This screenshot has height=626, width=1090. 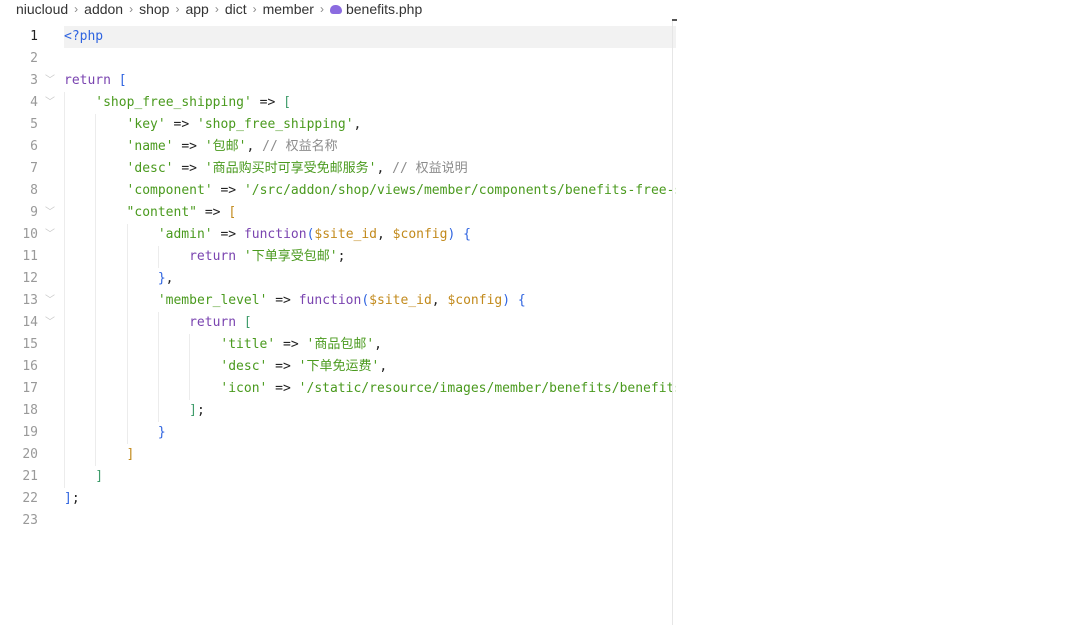 What do you see at coordinates (338, 367) in the screenshot?
I see `code-line: 16 'desc' => '下单免运费',` at bounding box center [338, 367].